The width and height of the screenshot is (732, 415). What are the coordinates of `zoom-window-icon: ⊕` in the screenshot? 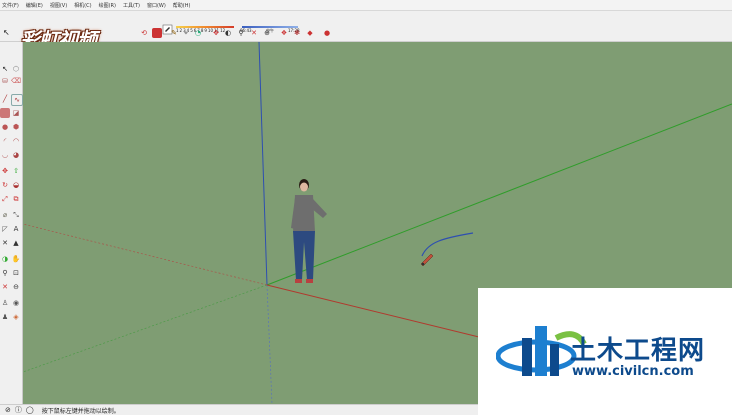 It's located at (267, 33).